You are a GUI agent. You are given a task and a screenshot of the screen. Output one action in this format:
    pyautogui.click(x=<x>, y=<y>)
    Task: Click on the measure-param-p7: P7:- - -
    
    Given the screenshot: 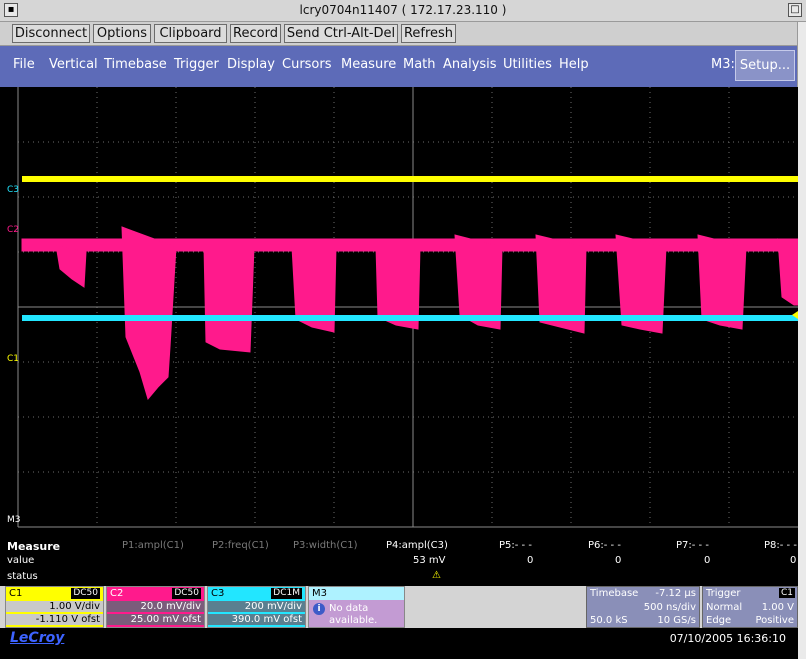 What is the action you would take?
    pyautogui.click(x=692, y=545)
    